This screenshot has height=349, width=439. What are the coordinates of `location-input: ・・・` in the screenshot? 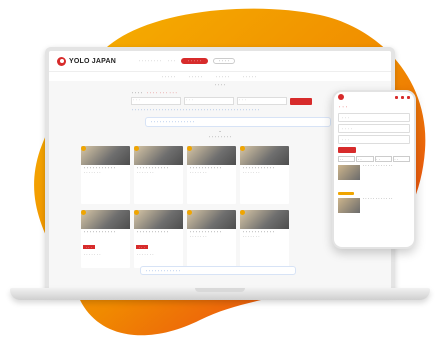 It's located at (209, 101).